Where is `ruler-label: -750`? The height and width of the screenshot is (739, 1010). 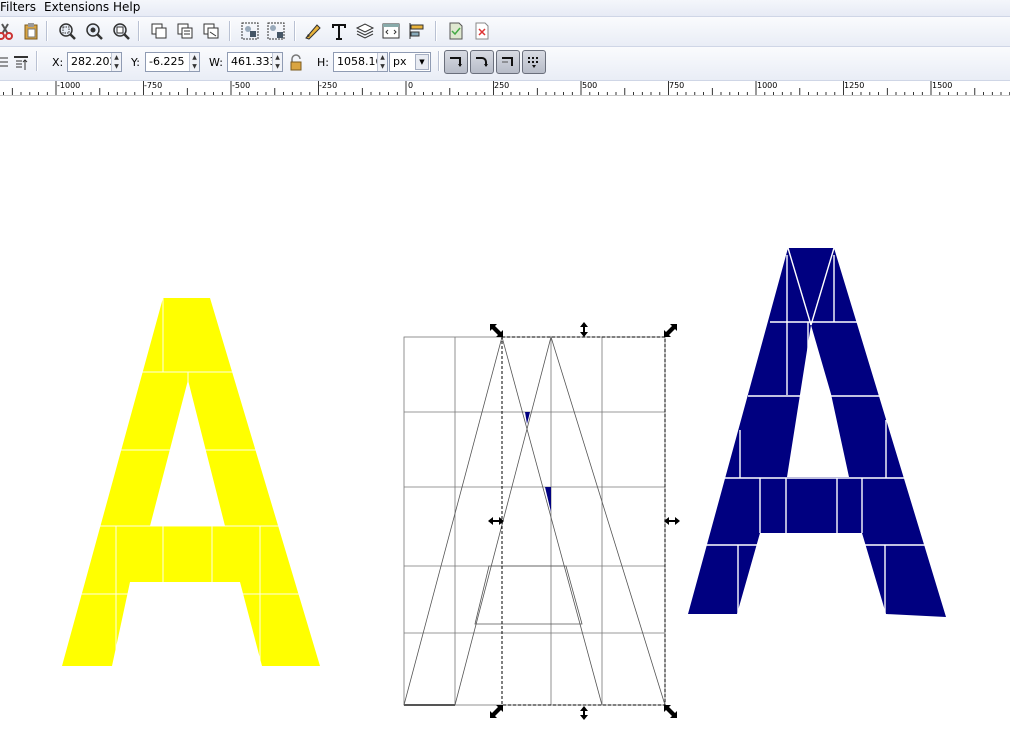 ruler-label: -750 is located at coordinates (153, 85).